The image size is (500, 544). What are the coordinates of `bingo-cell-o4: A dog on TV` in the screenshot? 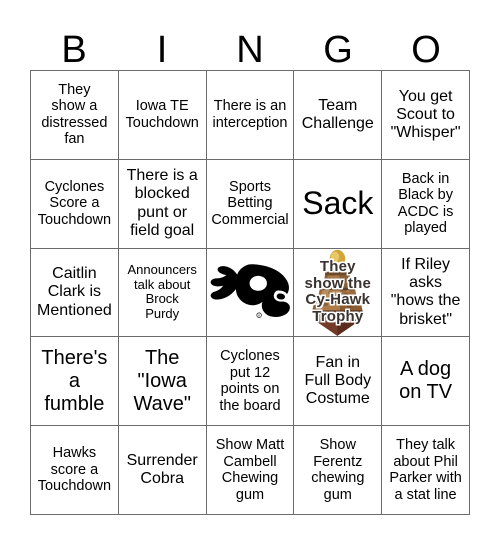 It's located at (426, 382).